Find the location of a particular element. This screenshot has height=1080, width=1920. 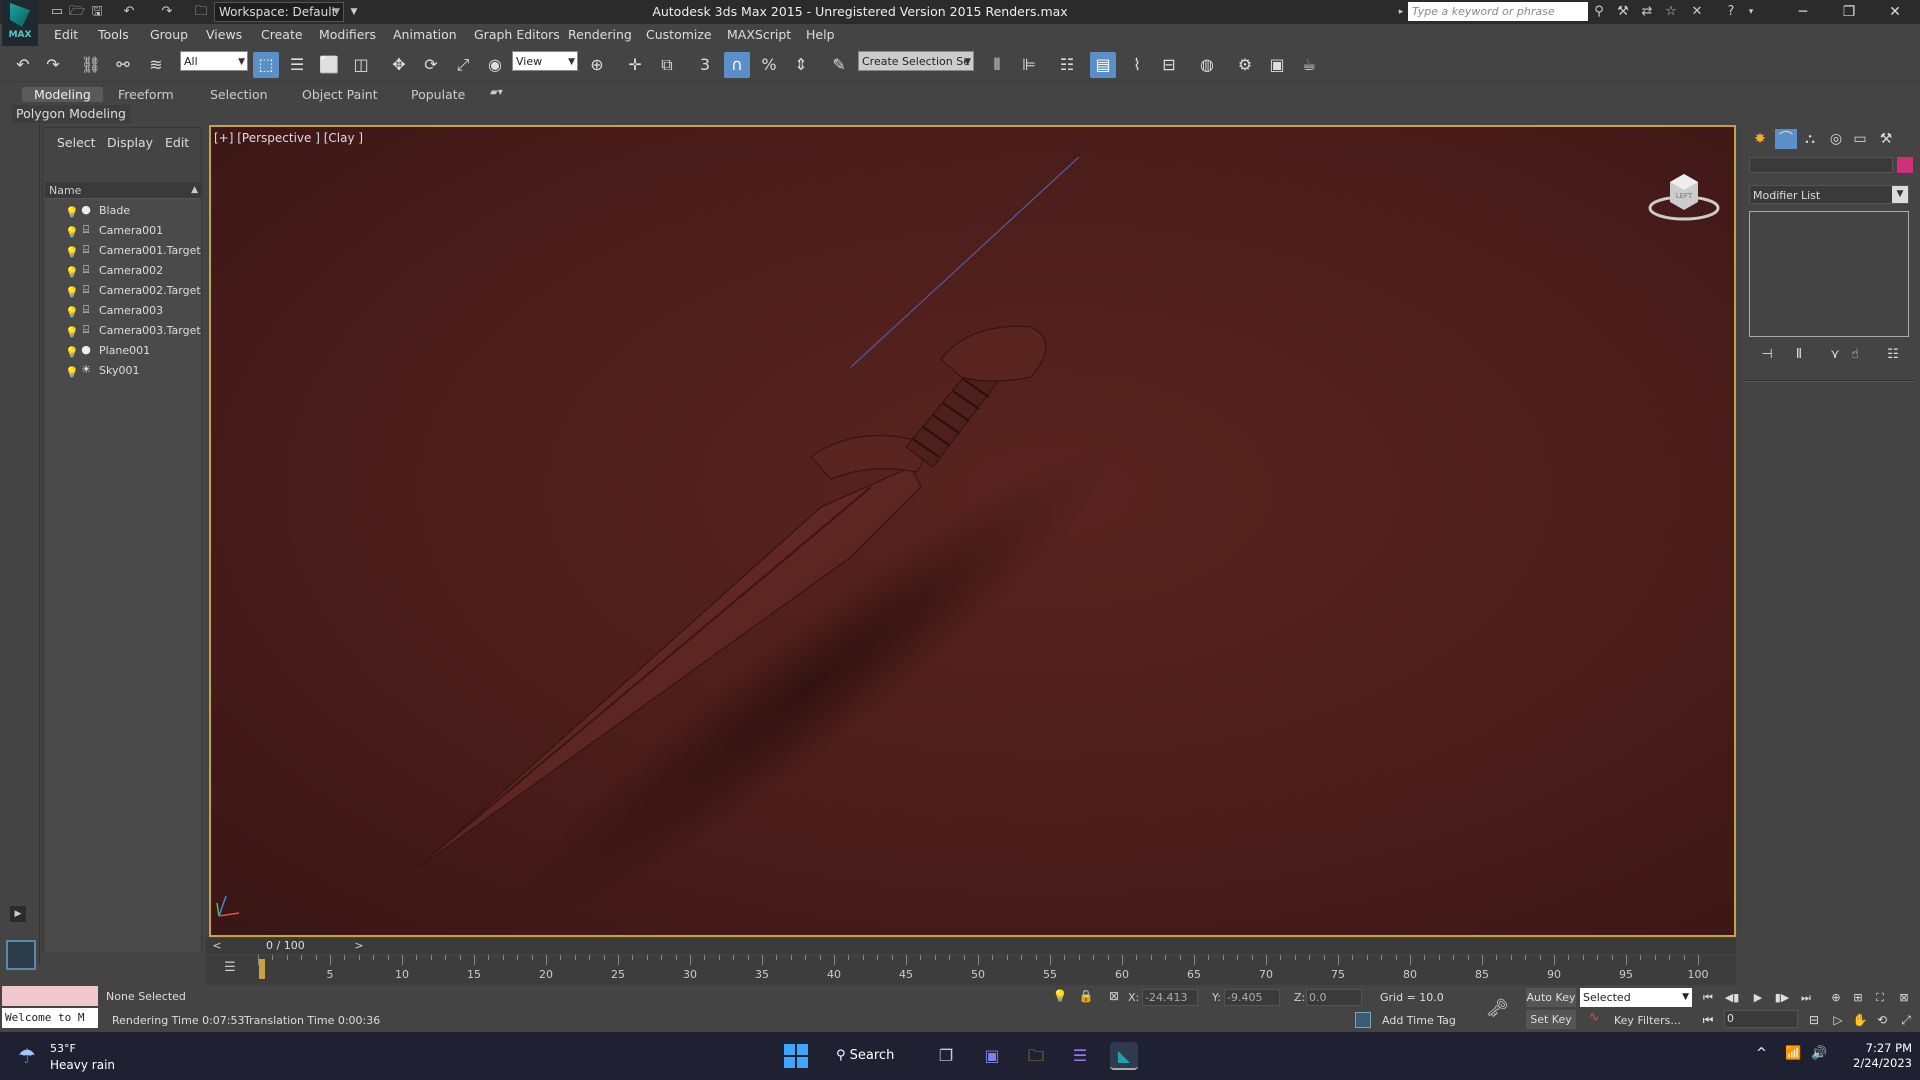

list-item: 💡 ⌸ Camera003 is located at coordinates (123, 311).